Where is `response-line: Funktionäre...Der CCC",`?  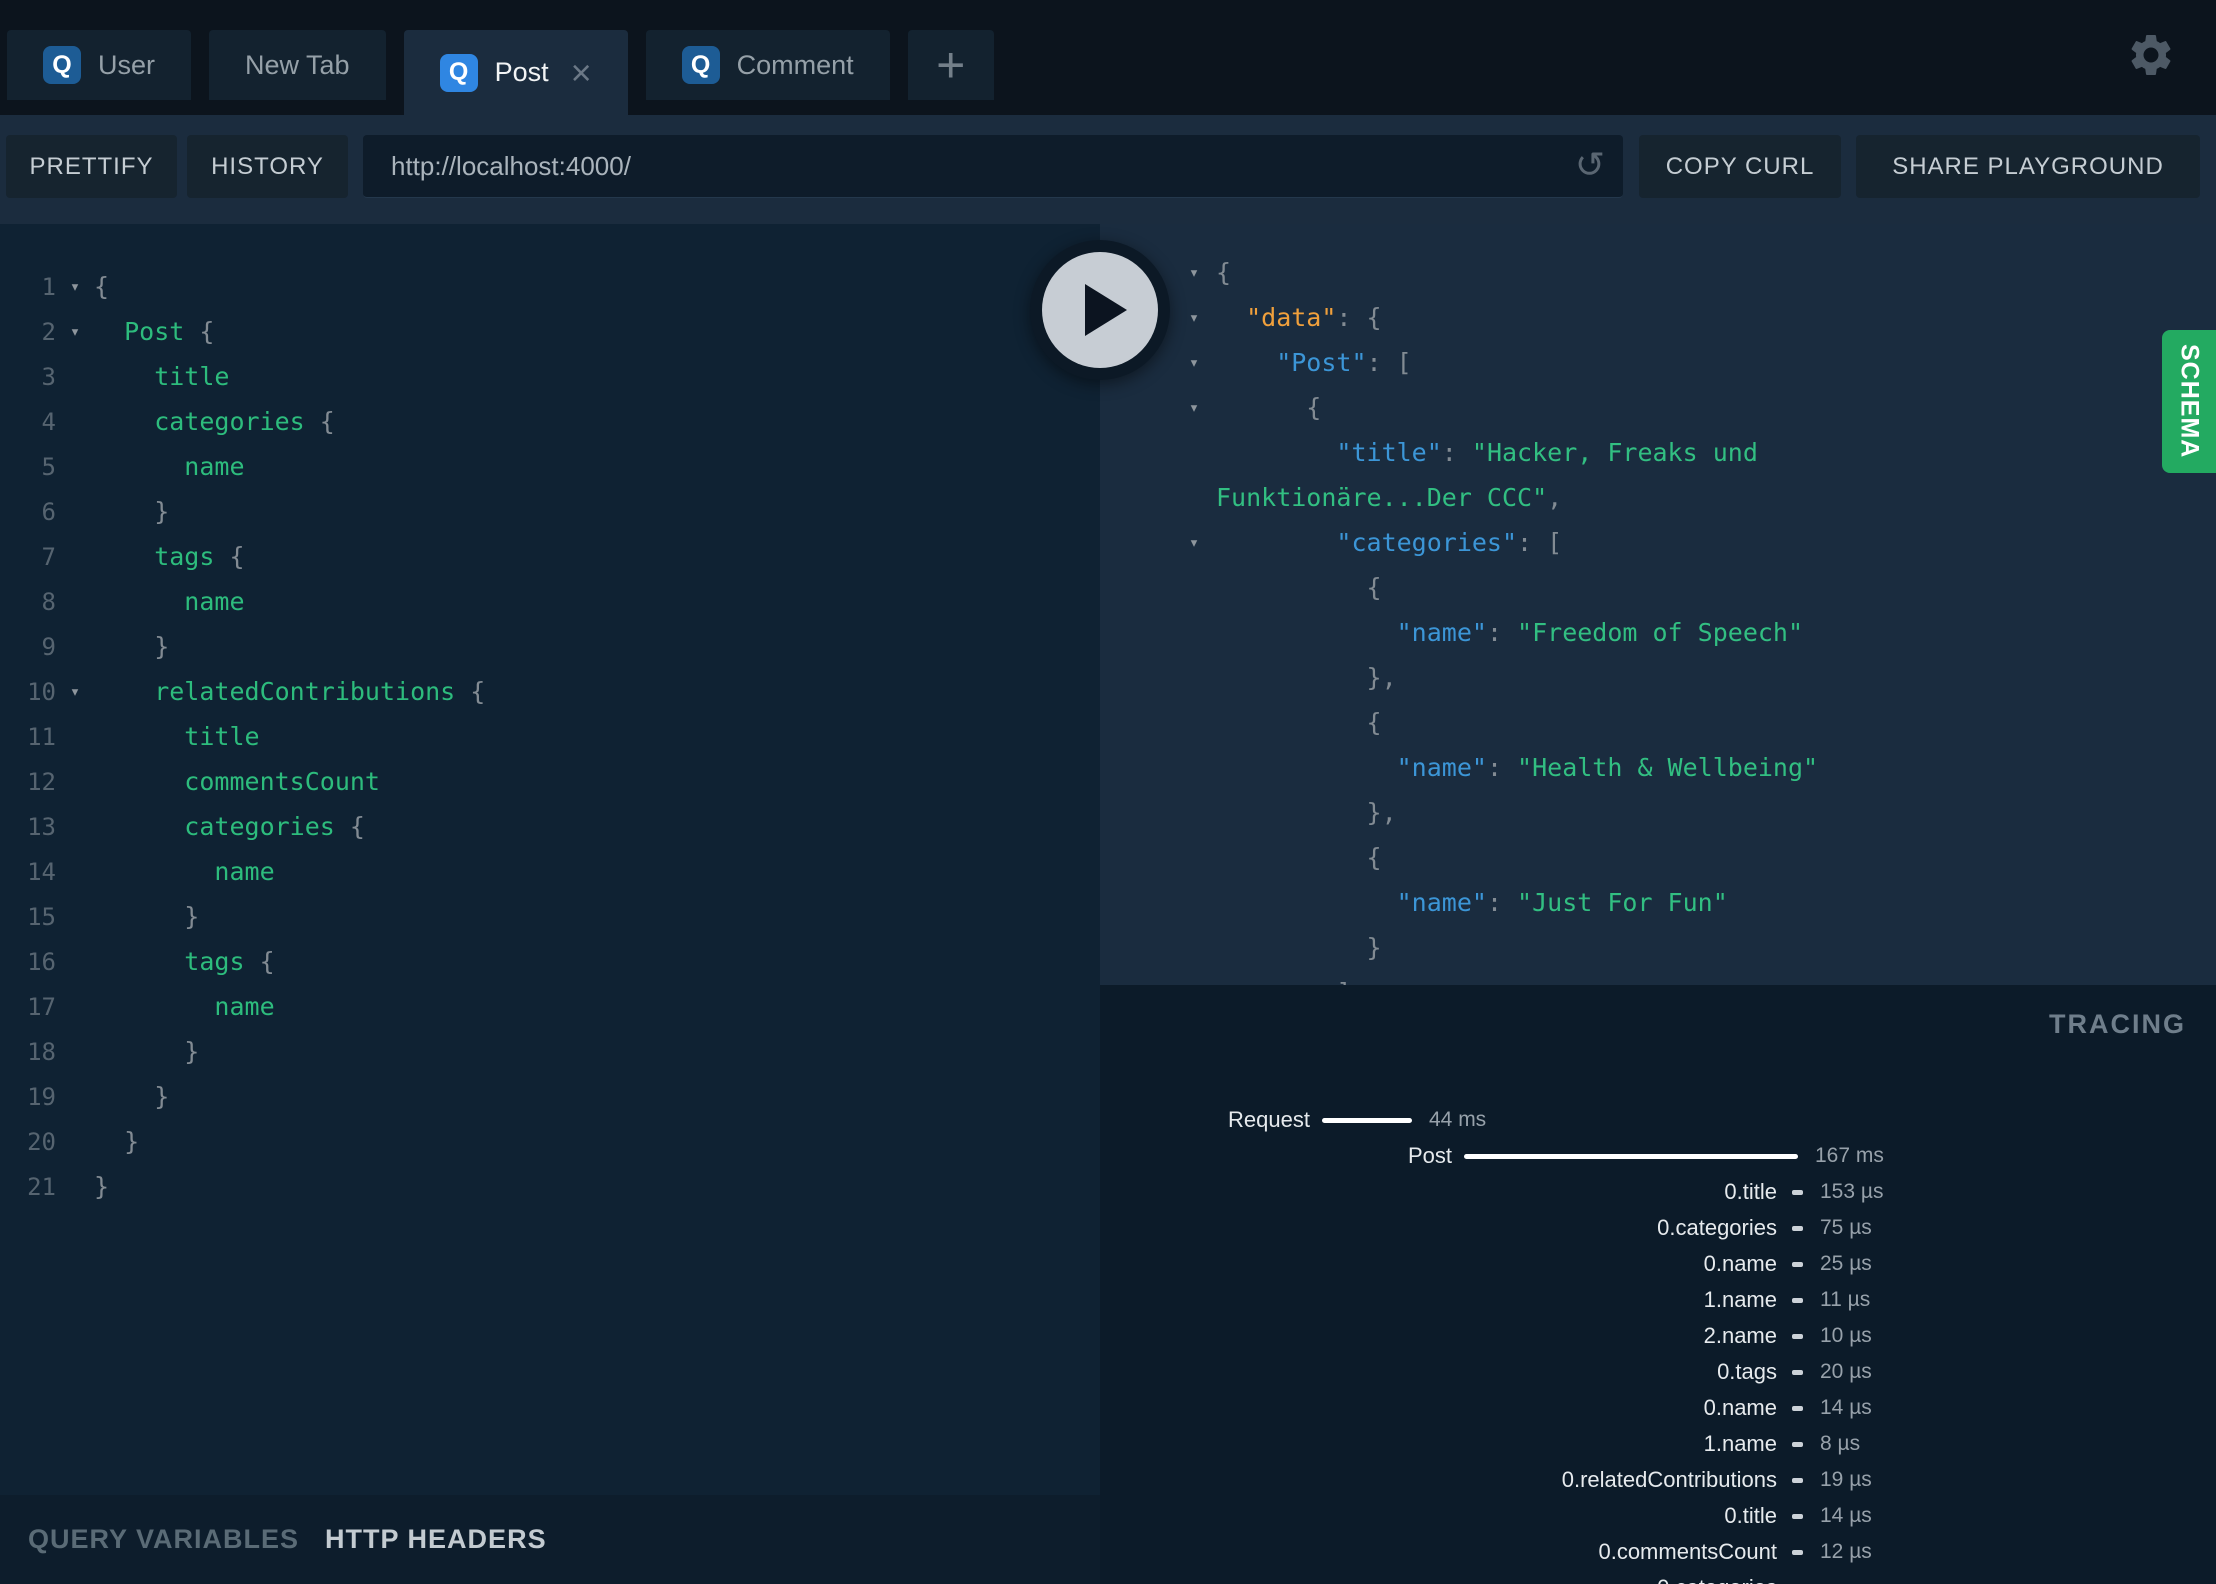 response-line: Funktionäre...Der CCC", is located at coordinates (1389, 497).